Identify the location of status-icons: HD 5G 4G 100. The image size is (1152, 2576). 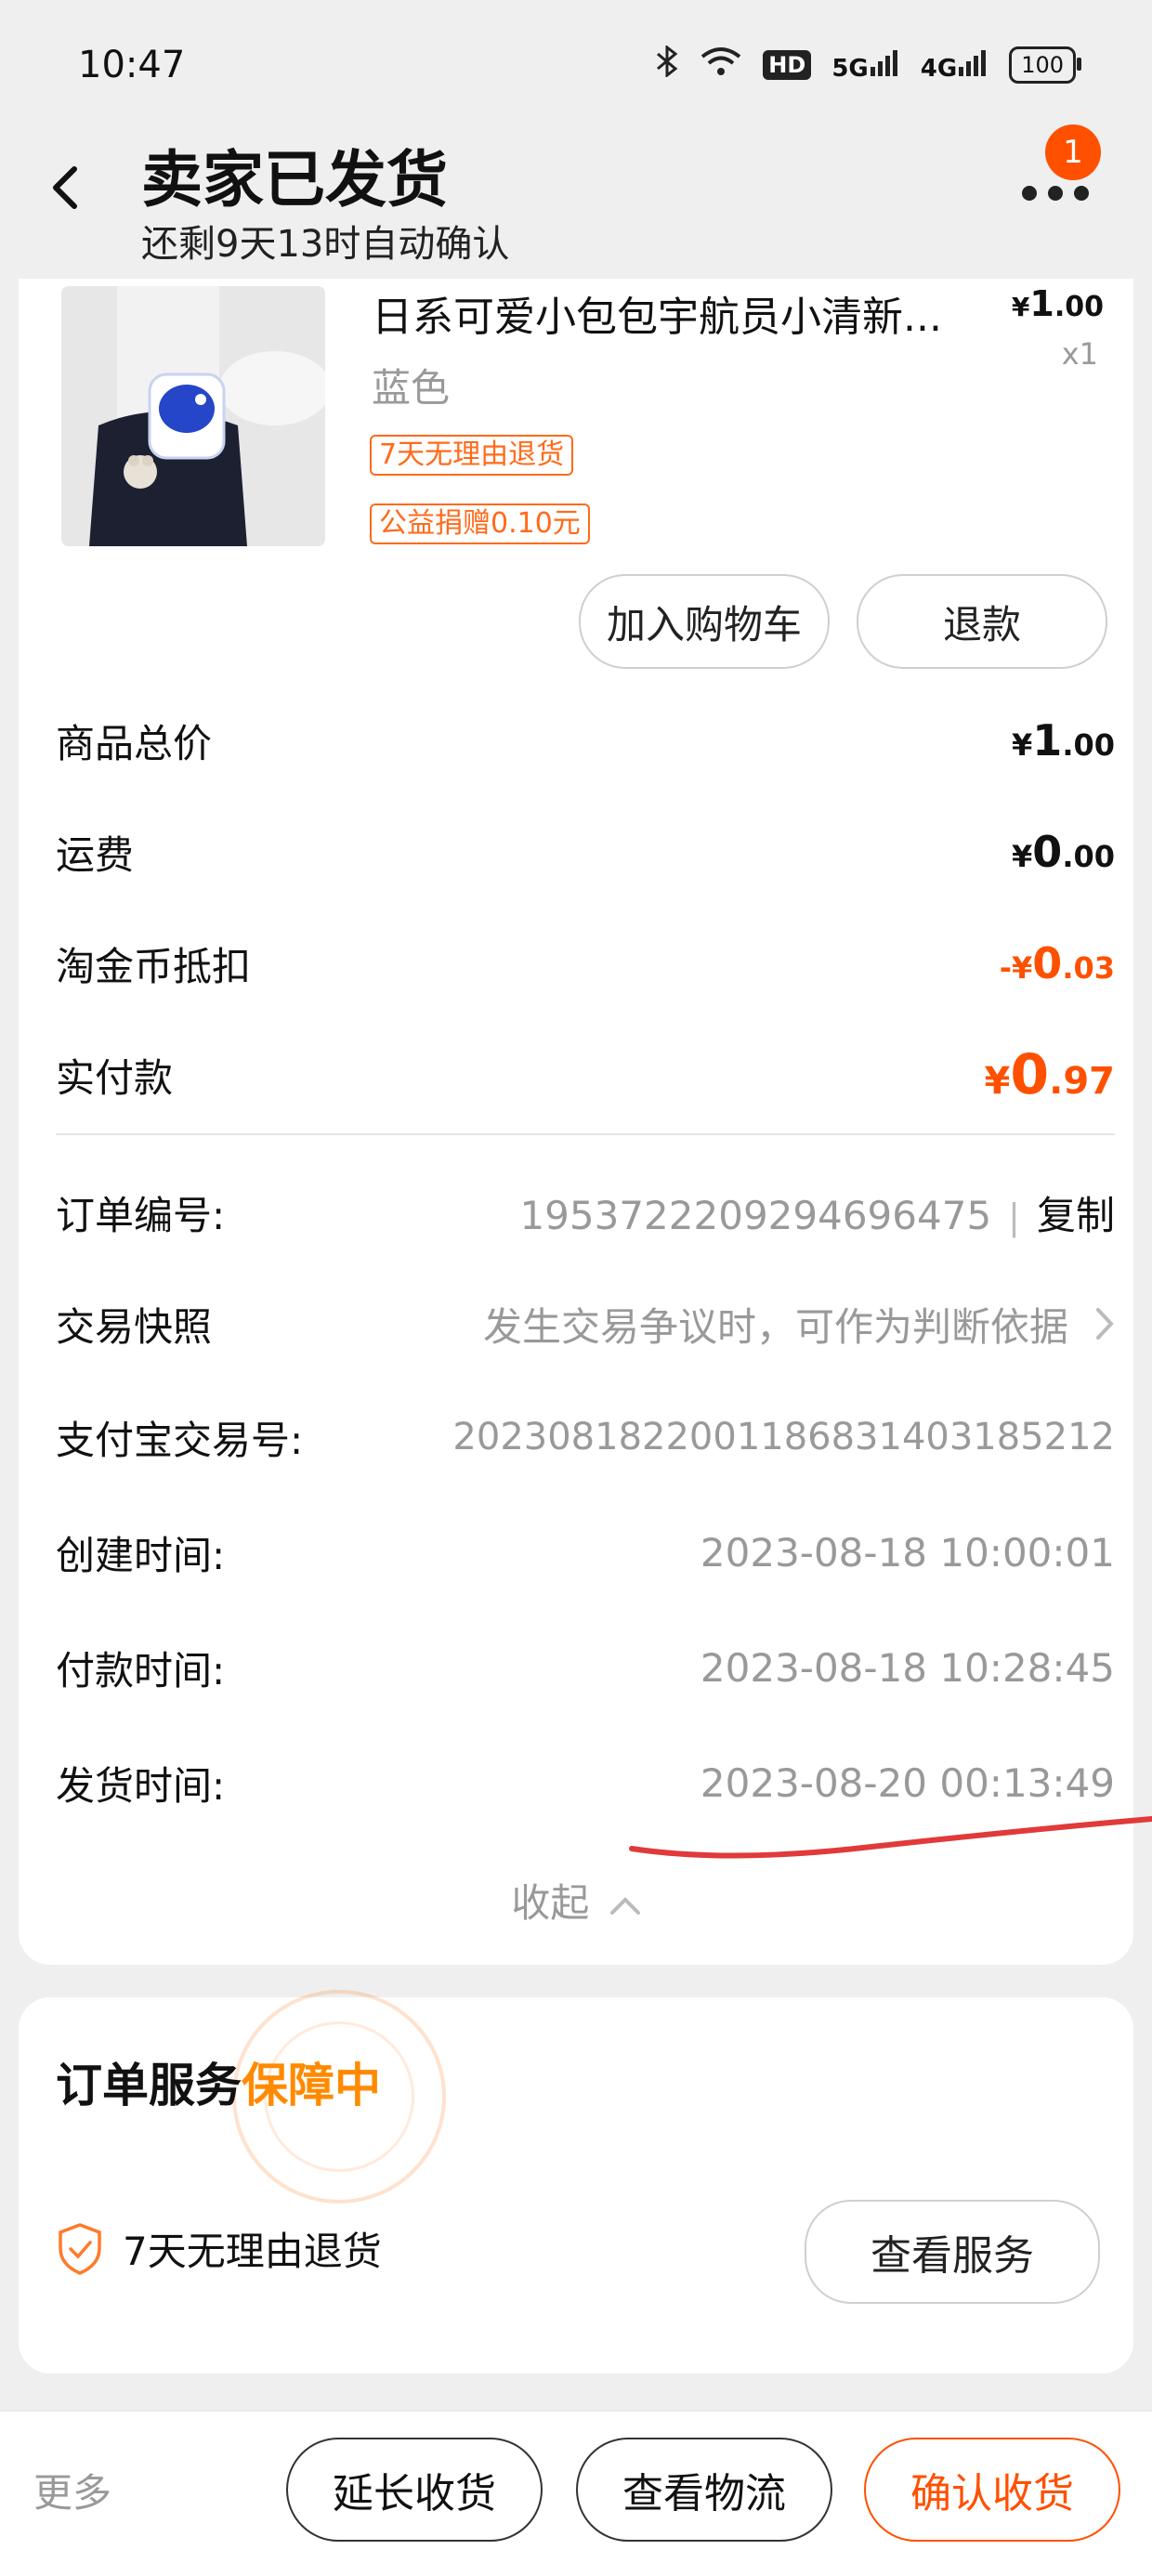
(868, 64).